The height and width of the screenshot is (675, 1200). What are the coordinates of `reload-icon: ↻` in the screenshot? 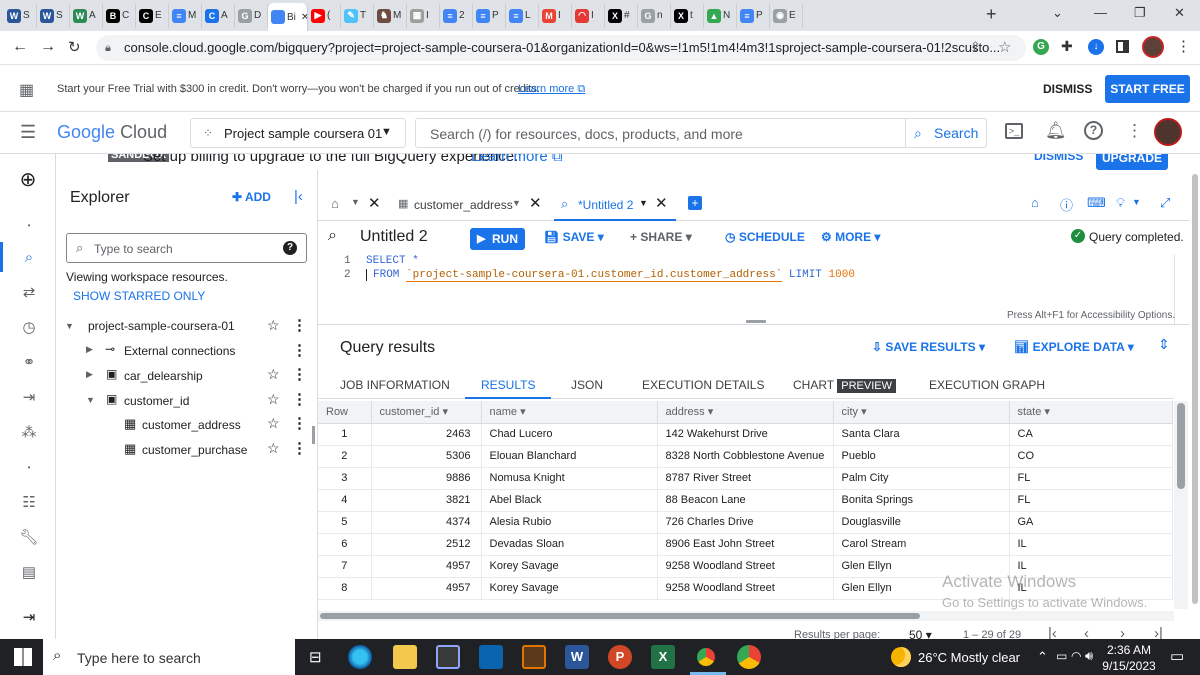 It's located at (74, 47).